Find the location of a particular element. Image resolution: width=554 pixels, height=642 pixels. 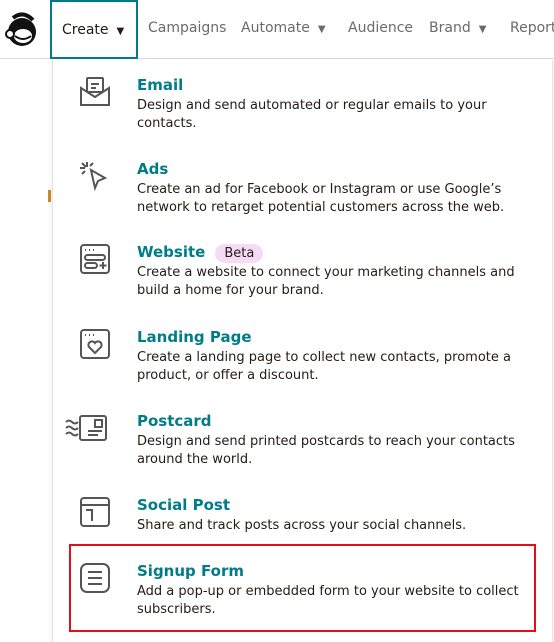

nav-brand: Brand ▼ is located at coordinates (457, 28).